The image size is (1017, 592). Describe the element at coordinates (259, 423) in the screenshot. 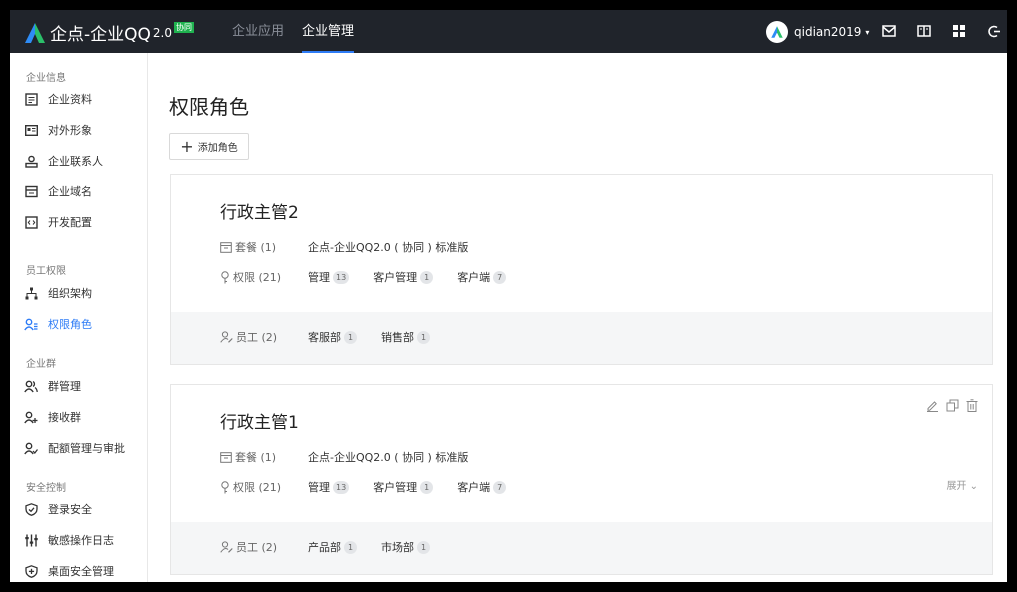

I see `role-name: 行政主管1` at that location.